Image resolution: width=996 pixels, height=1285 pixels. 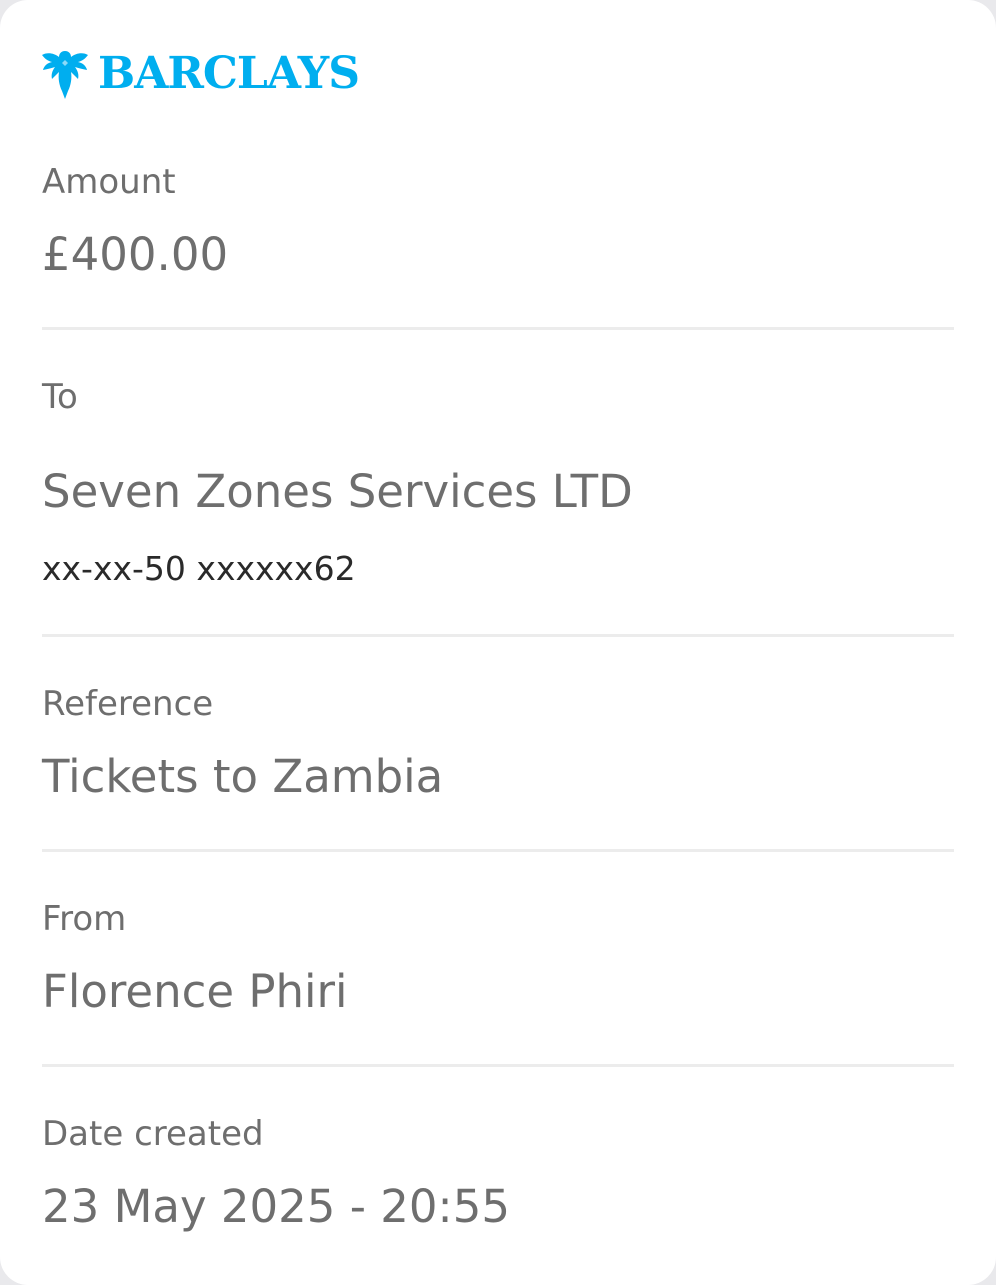 What do you see at coordinates (128, 704) in the screenshot?
I see `reference-label: Reference` at bounding box center [128, 704].